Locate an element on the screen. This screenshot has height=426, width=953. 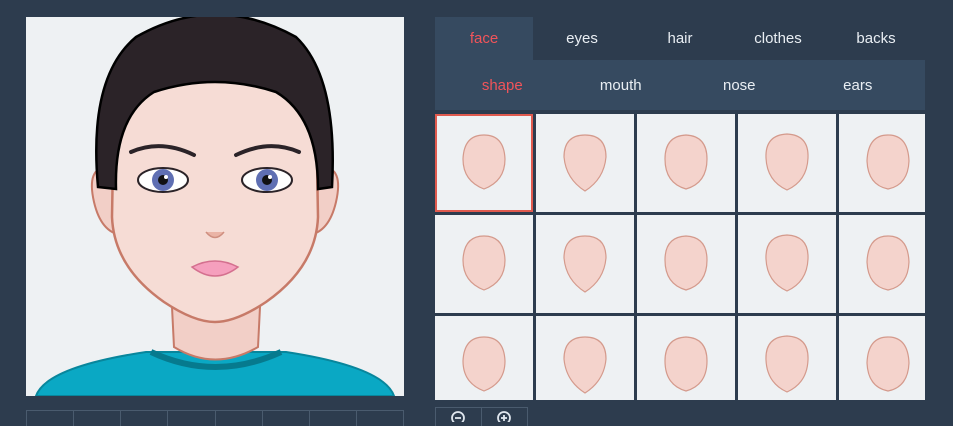
tab-clothes: clothes is located at coordinates (778, 38).